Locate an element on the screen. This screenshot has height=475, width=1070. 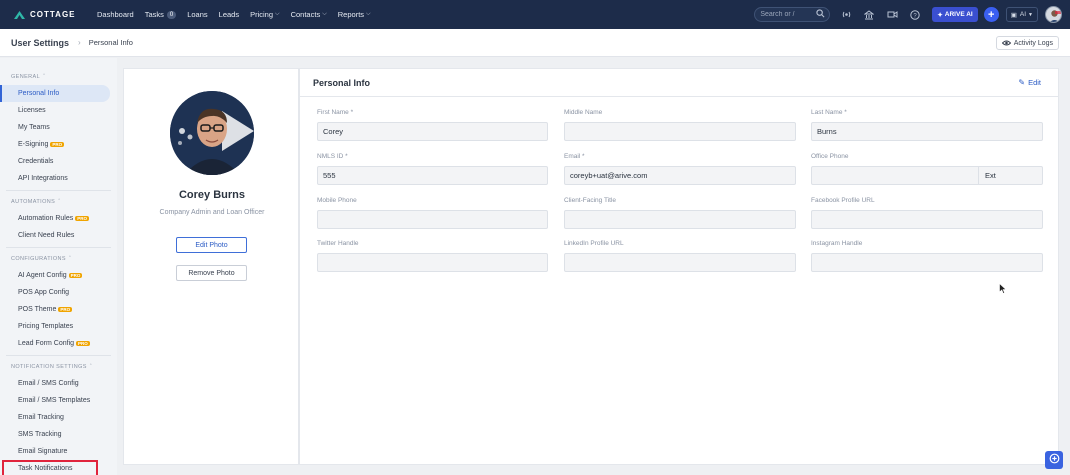
search-input is located at coordinates (788, 14).